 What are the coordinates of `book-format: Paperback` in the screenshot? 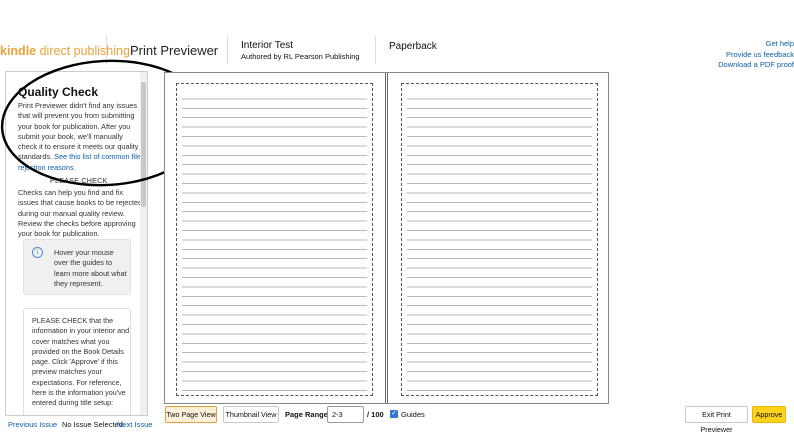 It's located at (413, 46).